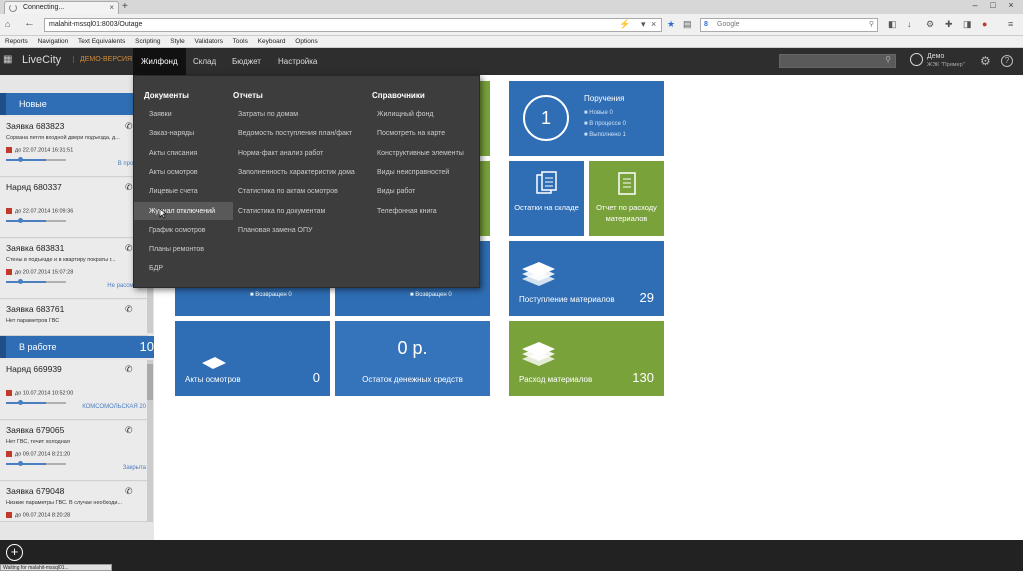  What do you see at coordinates (56, 464) in the screenshot?
I see `progress-rest` at bounding box center [56, 464].